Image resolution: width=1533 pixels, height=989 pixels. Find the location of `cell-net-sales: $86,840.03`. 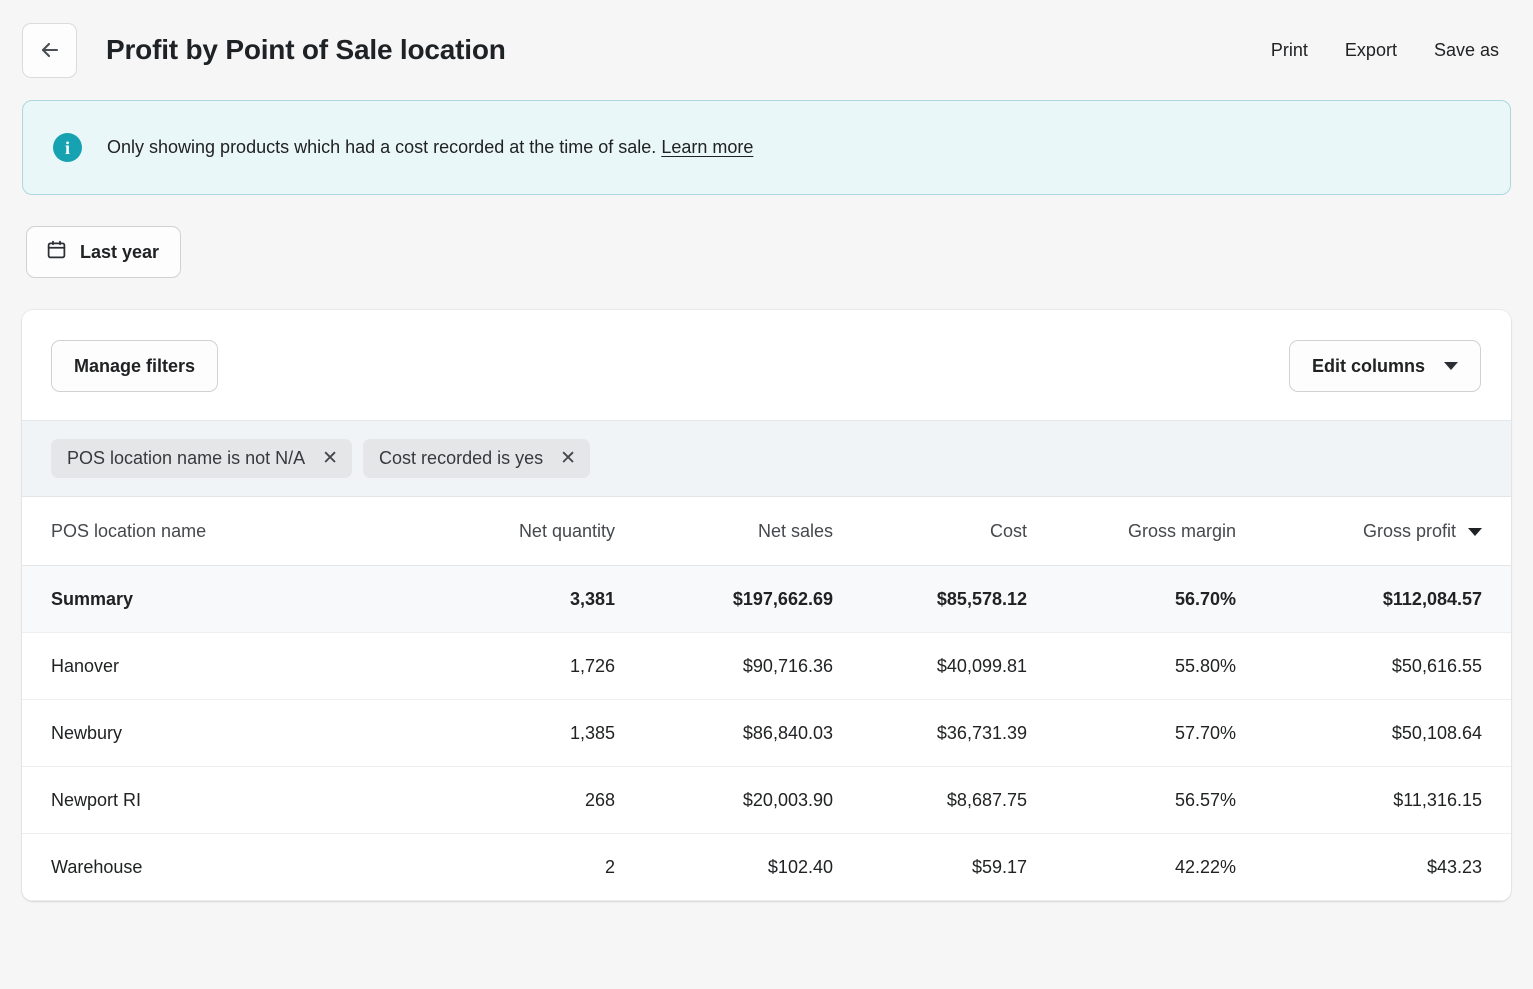

cell-net-sales: $86,840.03 is located at coordinates (742, 733).